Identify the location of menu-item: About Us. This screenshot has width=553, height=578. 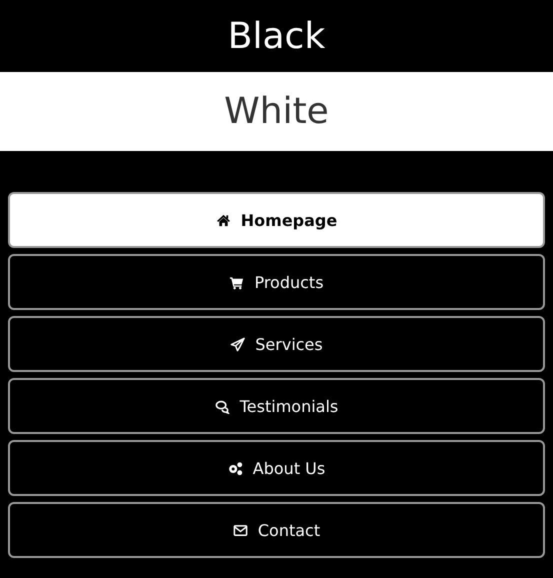
(276, 468).